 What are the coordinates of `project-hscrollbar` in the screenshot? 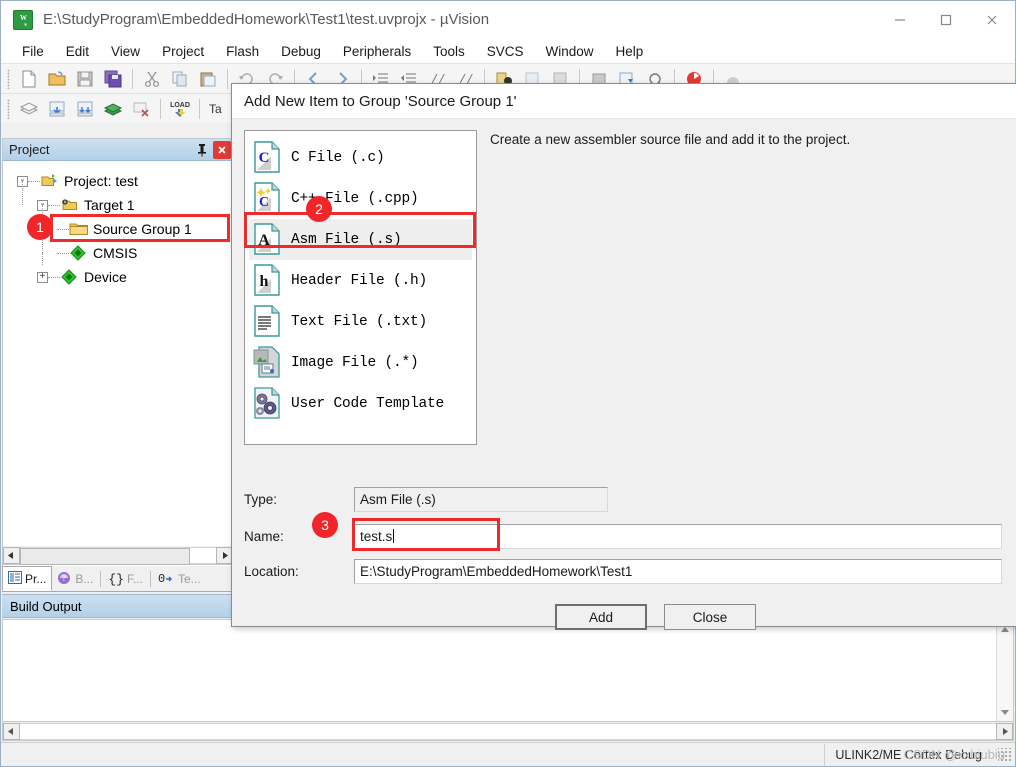 It's located at (118, 555).